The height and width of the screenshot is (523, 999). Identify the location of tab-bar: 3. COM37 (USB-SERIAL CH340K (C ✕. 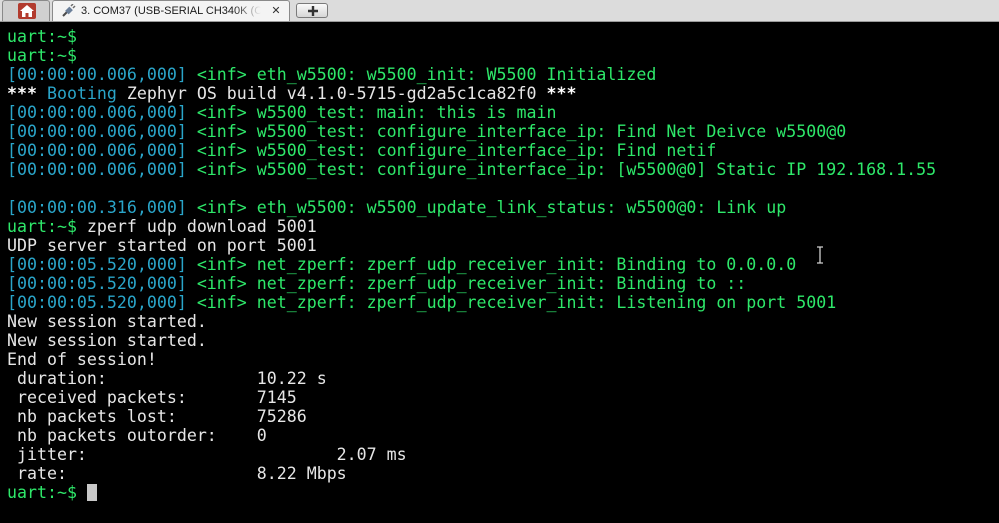
(499, 11).